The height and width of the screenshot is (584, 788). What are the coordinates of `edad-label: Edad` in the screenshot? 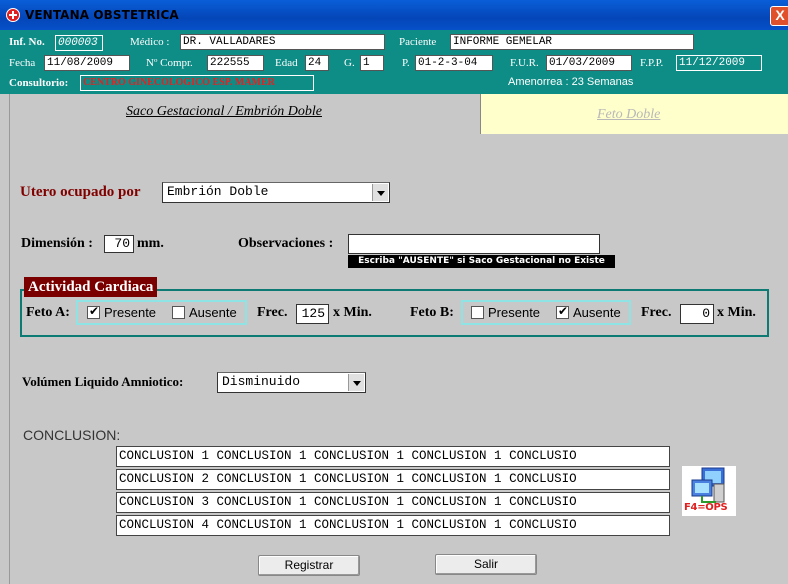 It's located at (286, 63).